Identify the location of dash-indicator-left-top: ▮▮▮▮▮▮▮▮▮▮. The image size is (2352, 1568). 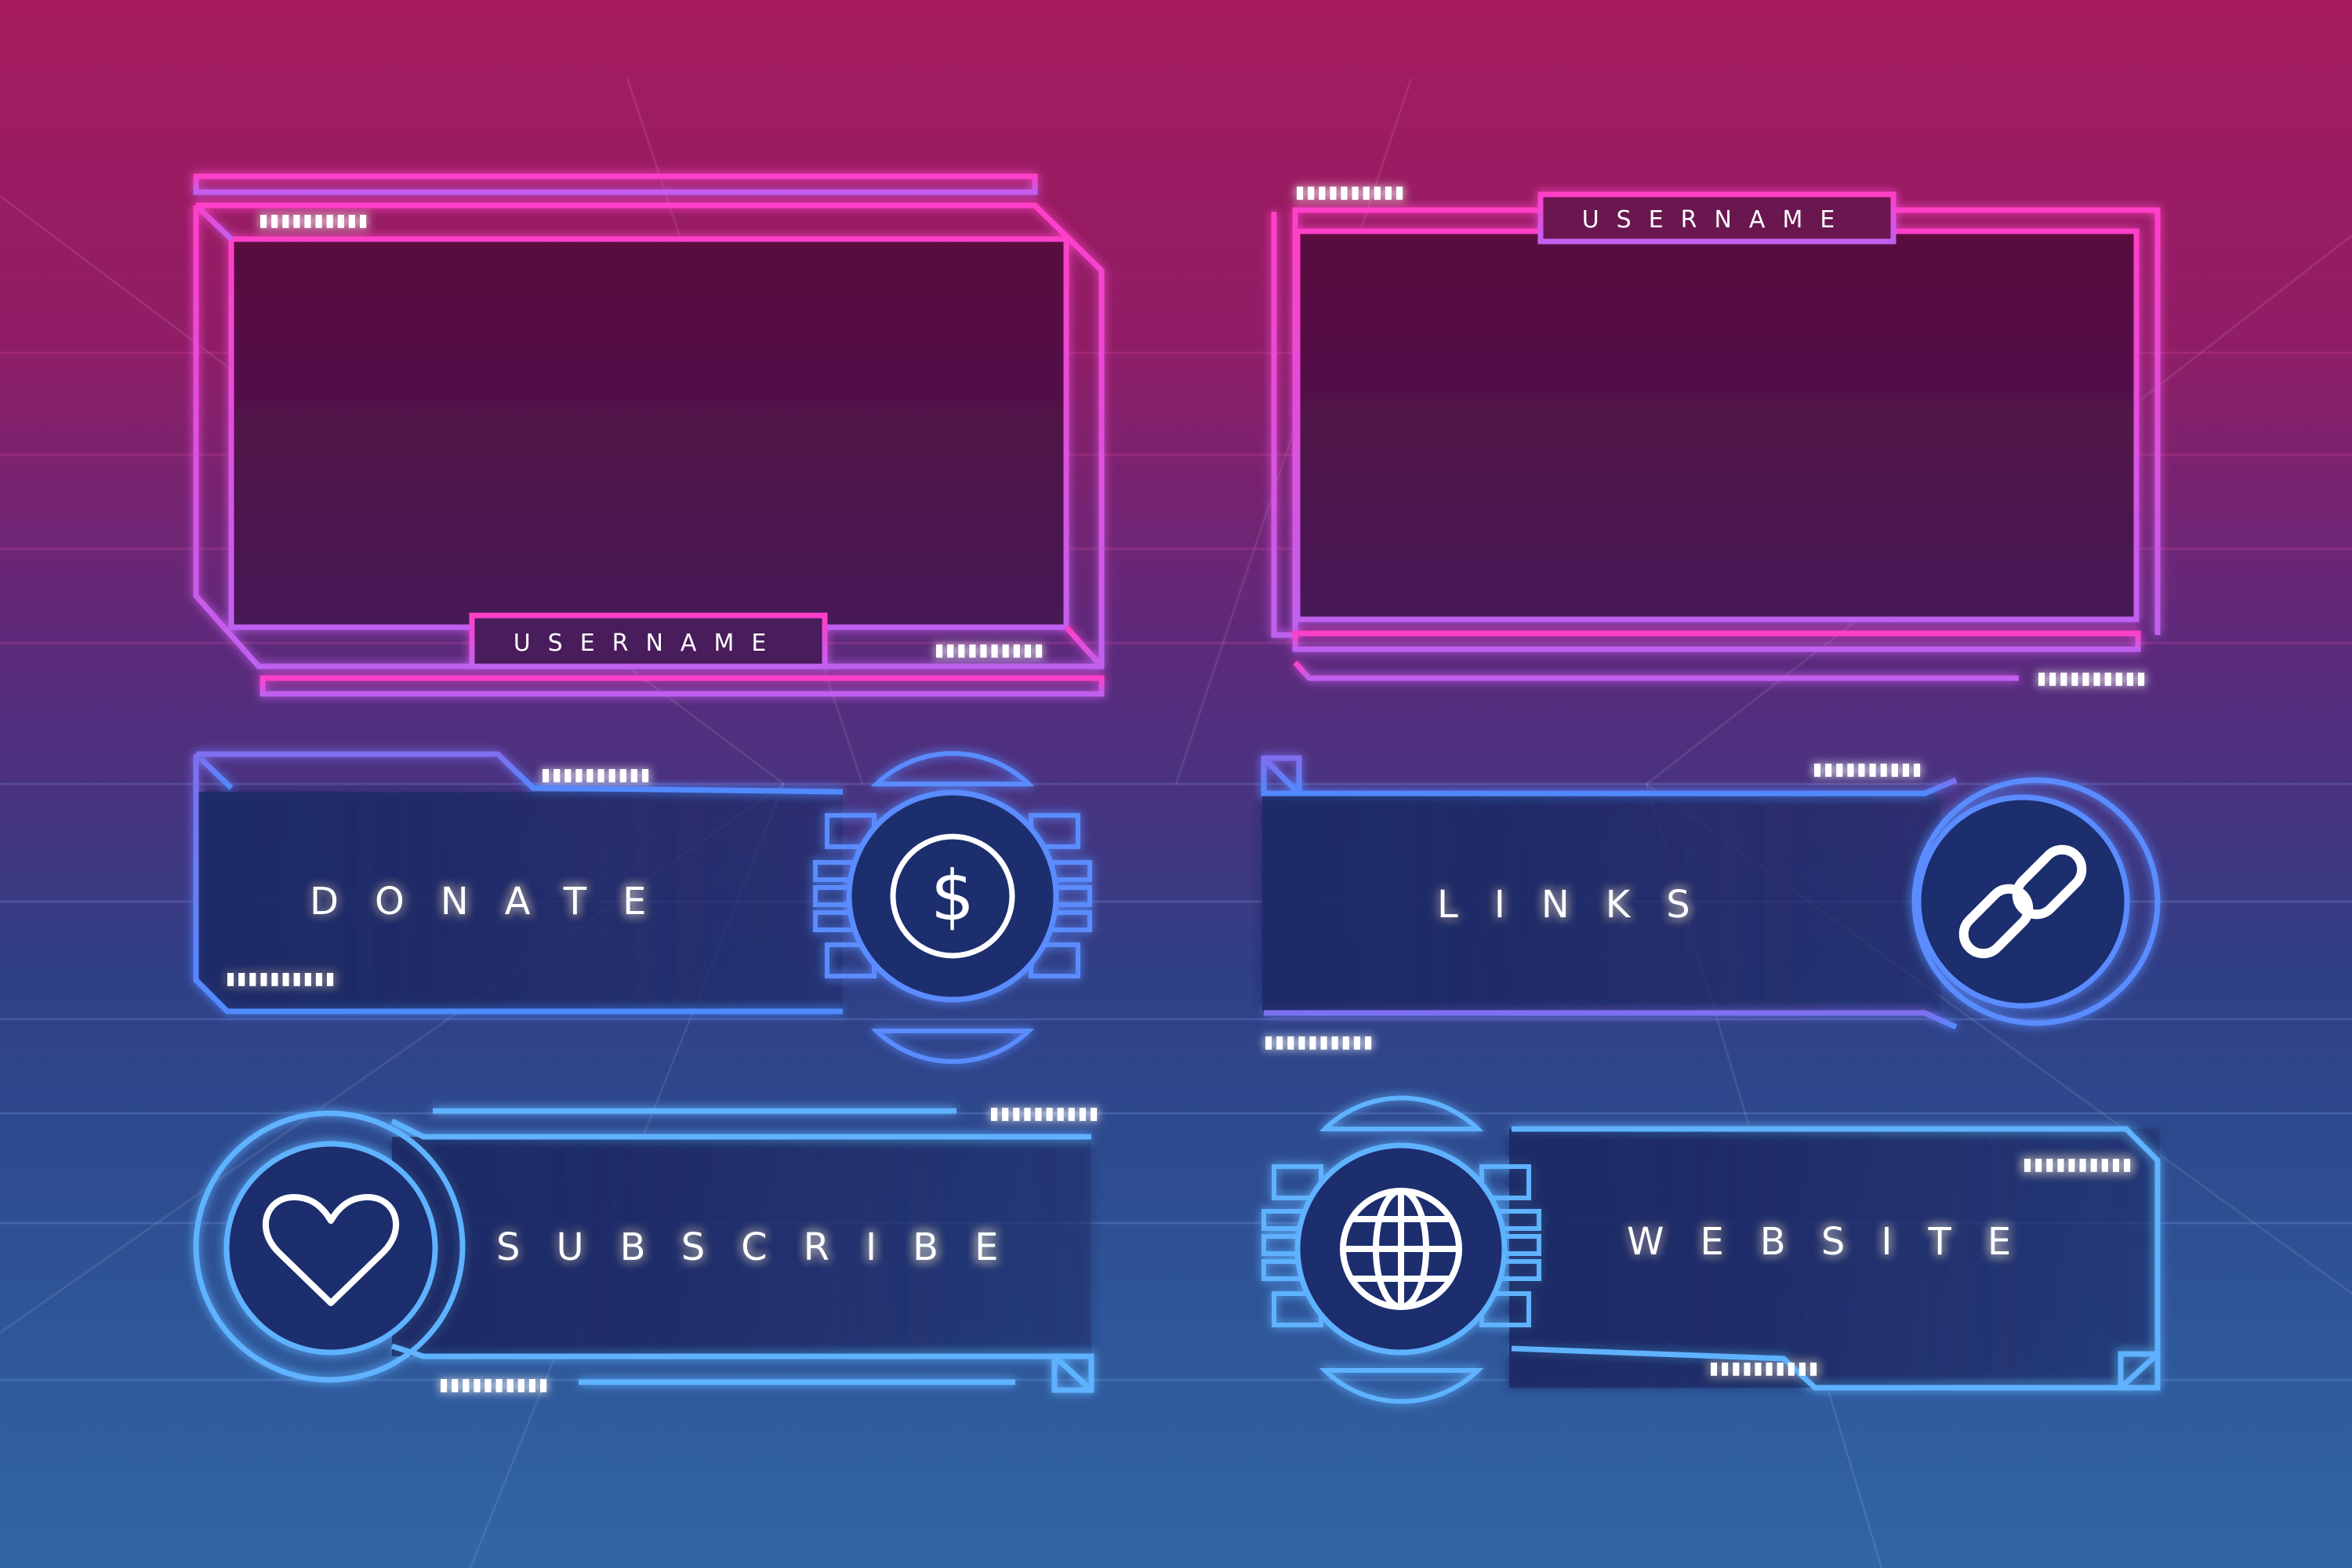
(314, 220).